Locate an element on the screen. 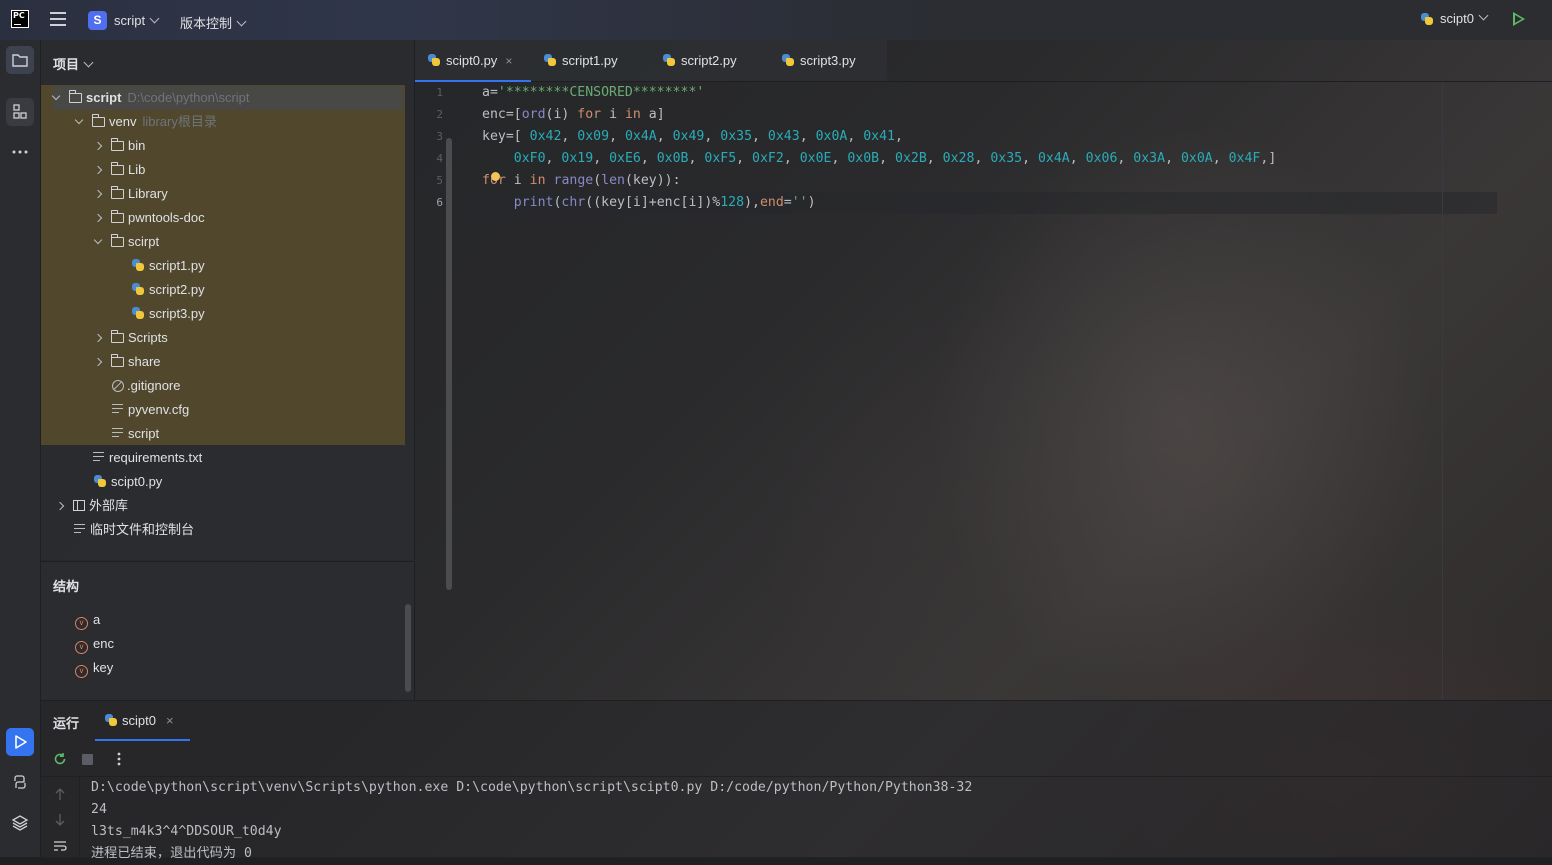 This screenshot has width=1552, height=865. tree-item: script D:\code\python\script is located at coordinates (227, 98).